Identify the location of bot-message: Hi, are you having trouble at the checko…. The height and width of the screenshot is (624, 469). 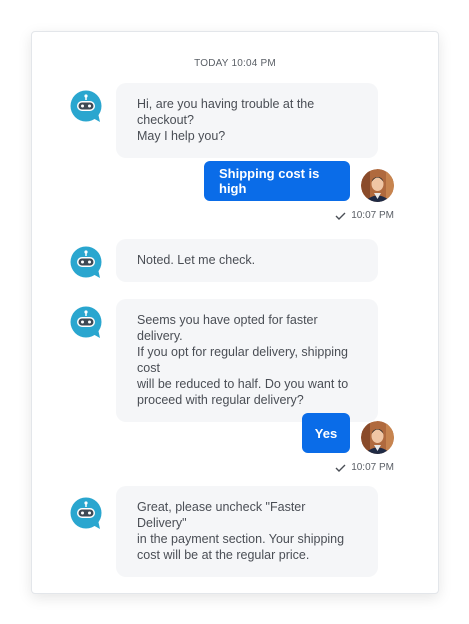
(247, 120).